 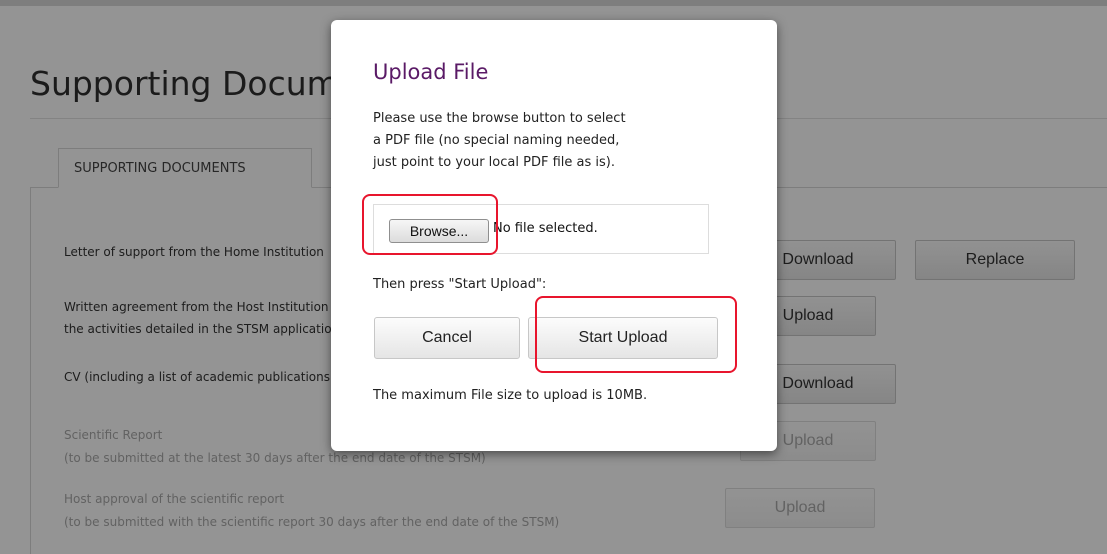 What do you see at coordinates (447, 338) in the screenshot?
I see `cancel-button: Cancel` at bounding box center [447, 338].